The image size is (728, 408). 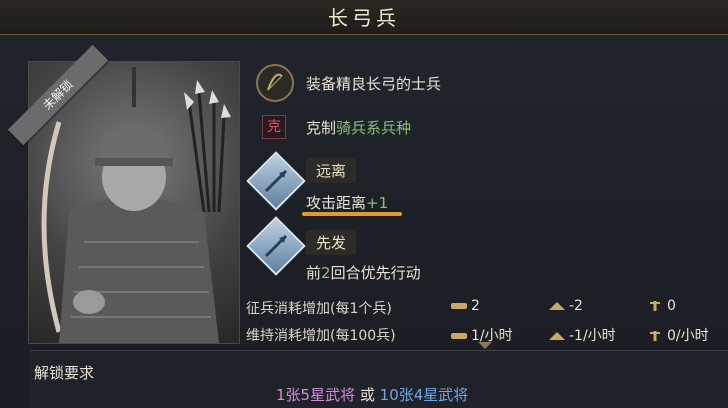 I want to click on skill-description: 前2回合优先行动, so click(x=363, y=273).